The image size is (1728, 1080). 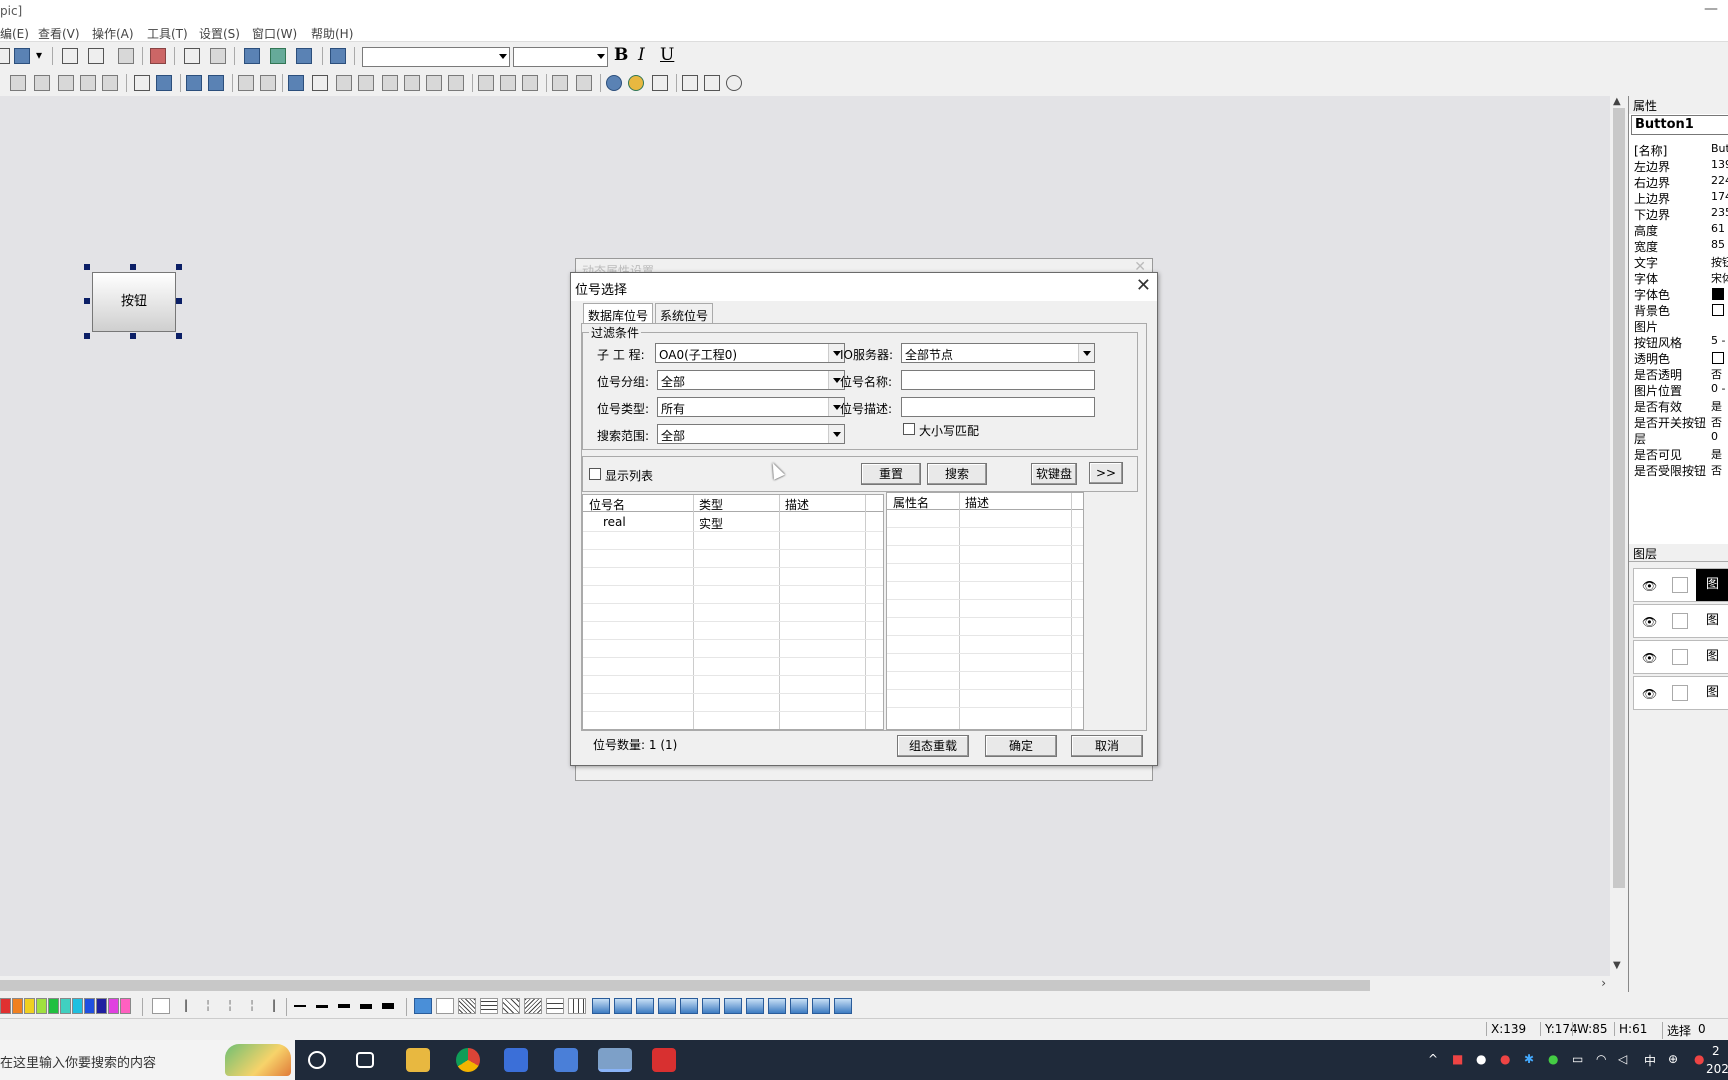 I want to click on property-name: 是否可见, so click(x=1658, y=454).